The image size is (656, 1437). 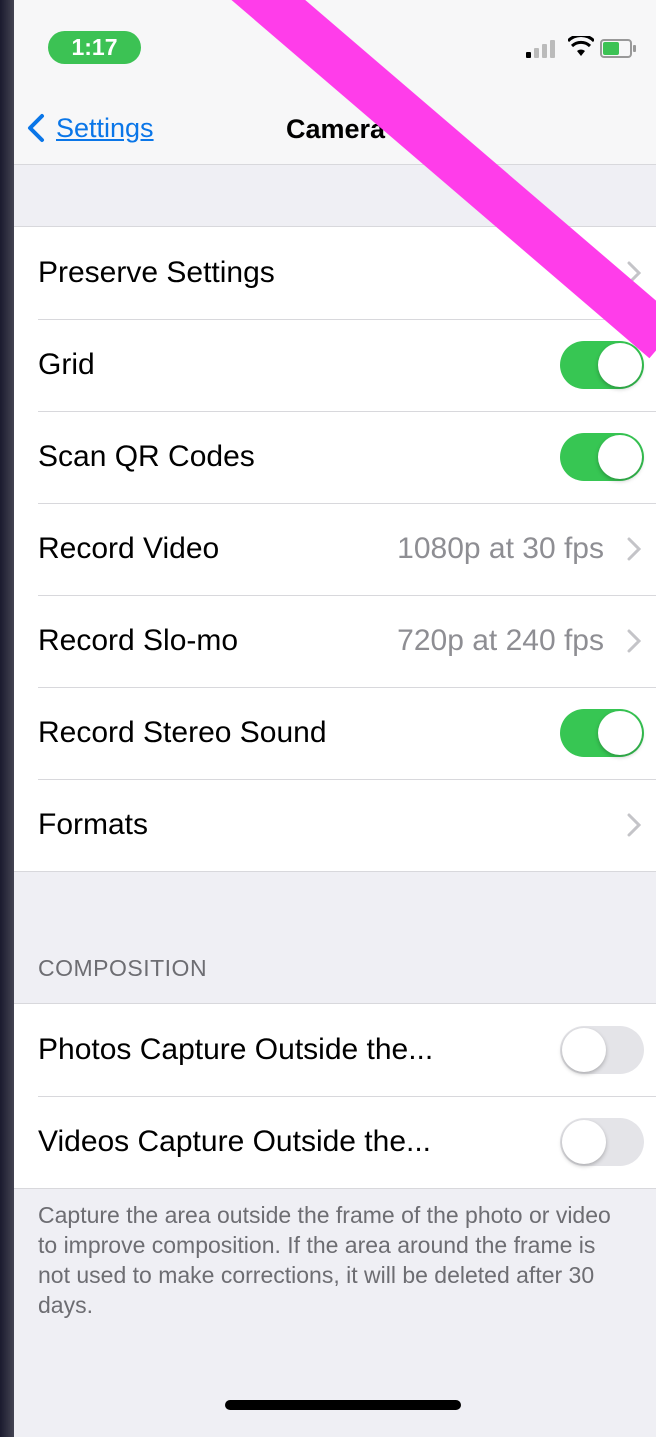 I want to click on grid-toggle, so click(x=602, y=365).